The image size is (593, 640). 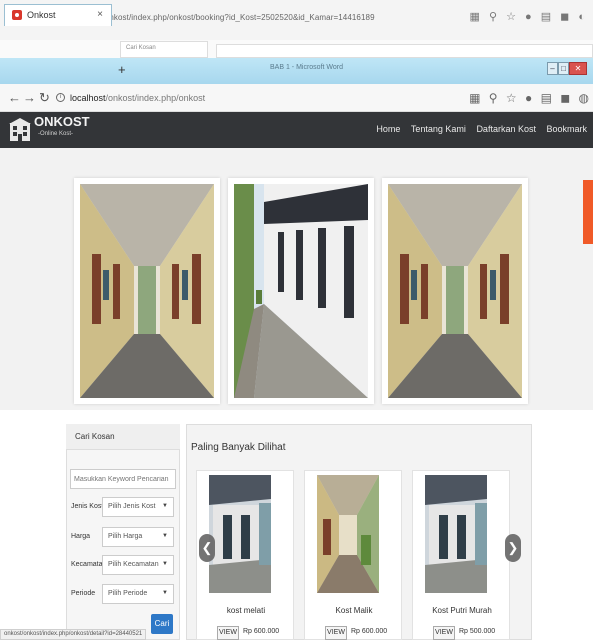 I want to click on cari-button: Cari, so click(x=162, y=624).